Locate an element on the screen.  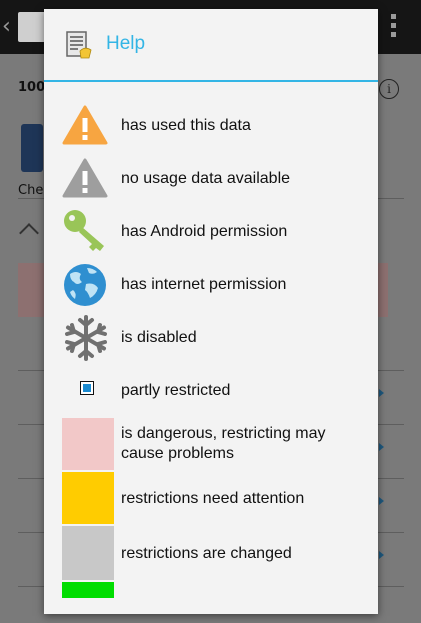
legend-row: partly restricted is located at coordinates (211, 391).